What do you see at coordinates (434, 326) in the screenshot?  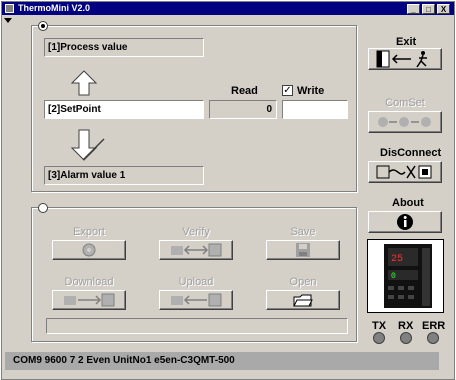 I see `err-label: ERR` at bounding box center [434, 326].